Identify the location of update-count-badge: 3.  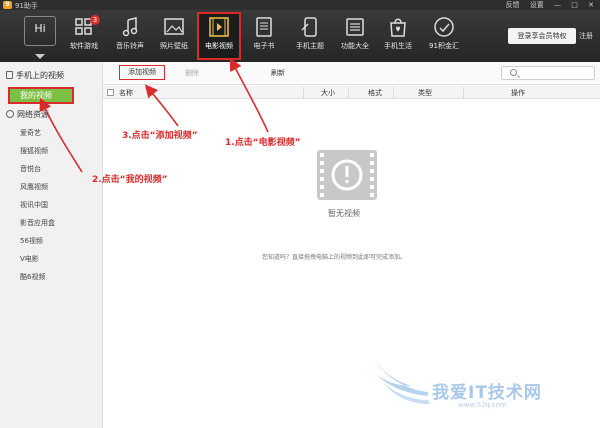
(95, 20).